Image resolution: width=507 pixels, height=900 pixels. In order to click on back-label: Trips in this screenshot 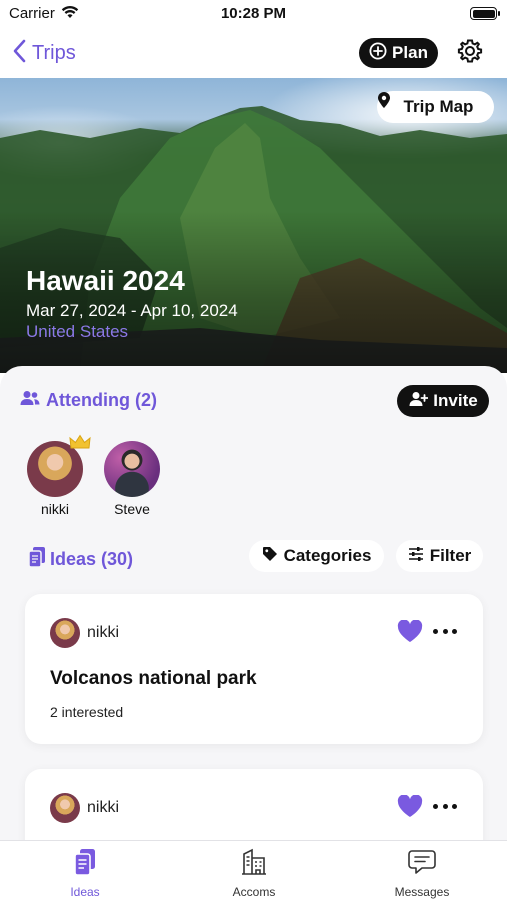, I will do `click(54, 52)`.